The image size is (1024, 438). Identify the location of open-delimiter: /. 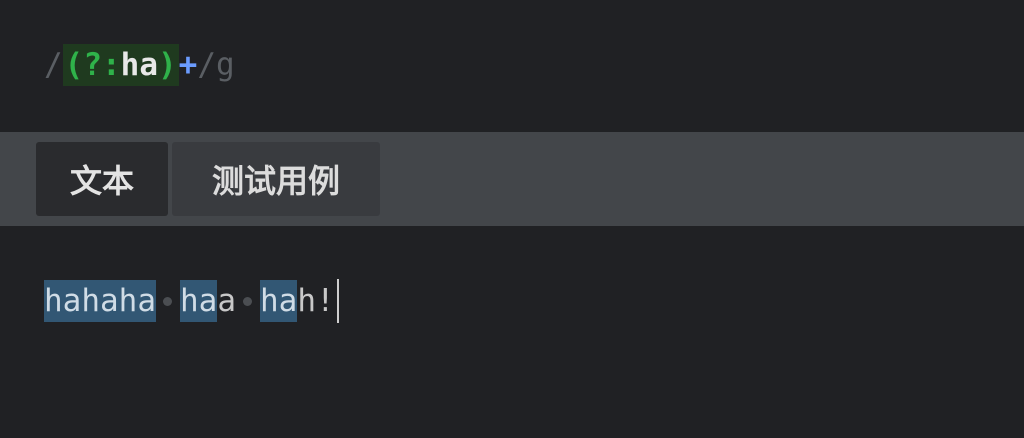
(53, 65).